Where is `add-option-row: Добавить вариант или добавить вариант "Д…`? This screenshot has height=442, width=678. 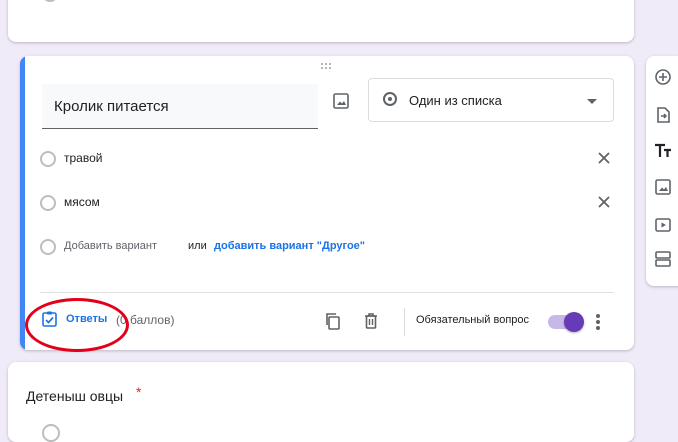 add-option-row: Добавить вариант или добавить вариант "Д… is located at coordinates (327, 247).